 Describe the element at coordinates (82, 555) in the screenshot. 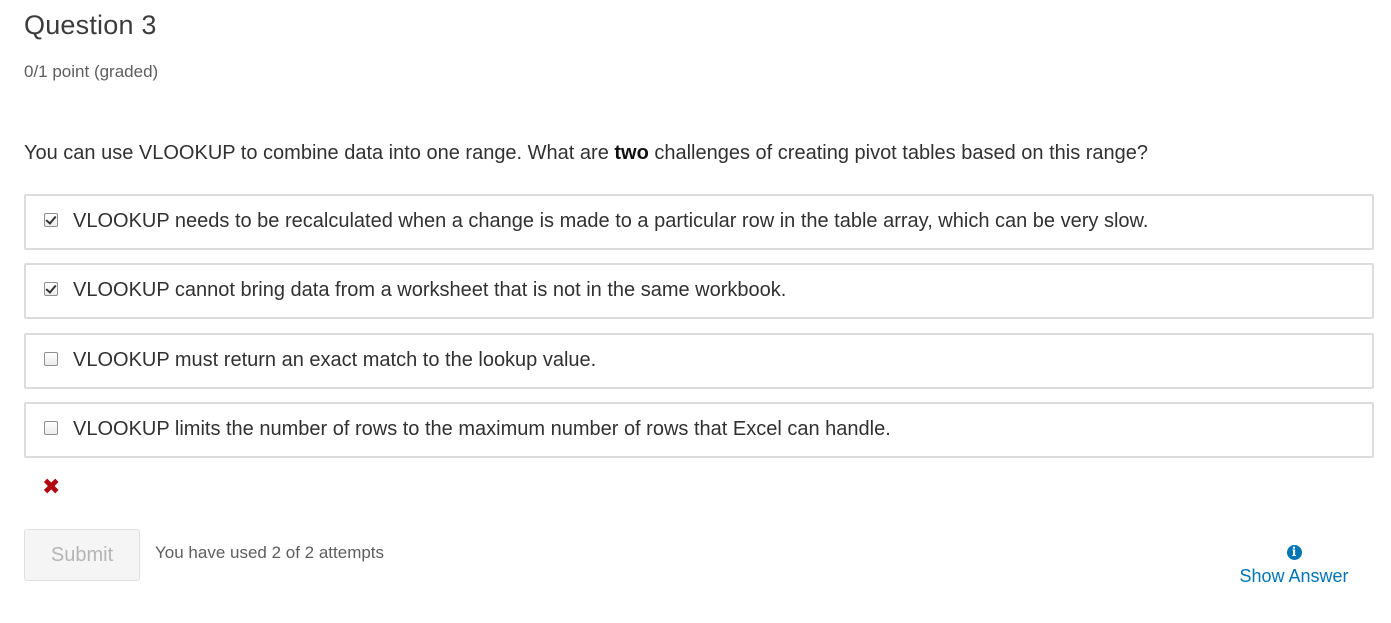

I see `submit-button: Submit` at that location.